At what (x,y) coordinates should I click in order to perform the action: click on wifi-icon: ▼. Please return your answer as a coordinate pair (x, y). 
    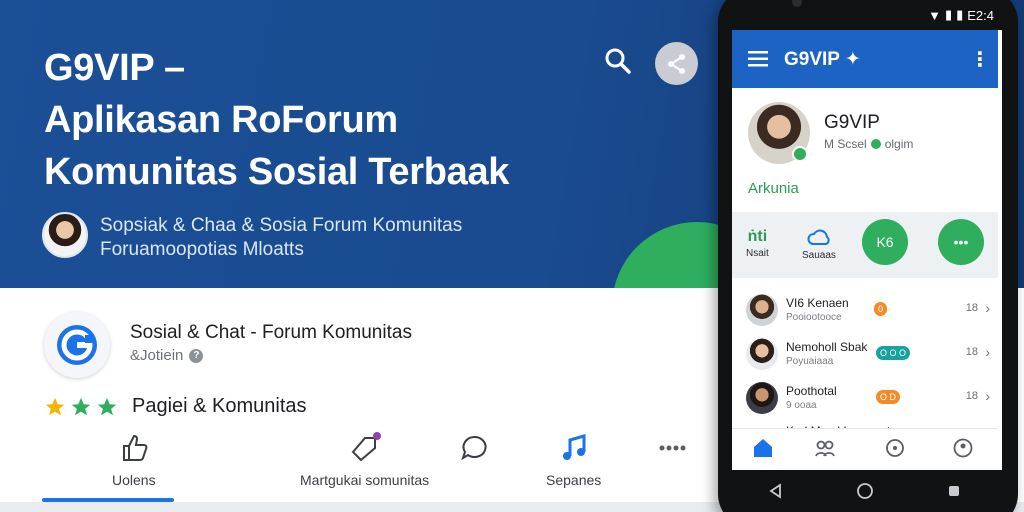
    Looking at the image, I should click on (934, 15).